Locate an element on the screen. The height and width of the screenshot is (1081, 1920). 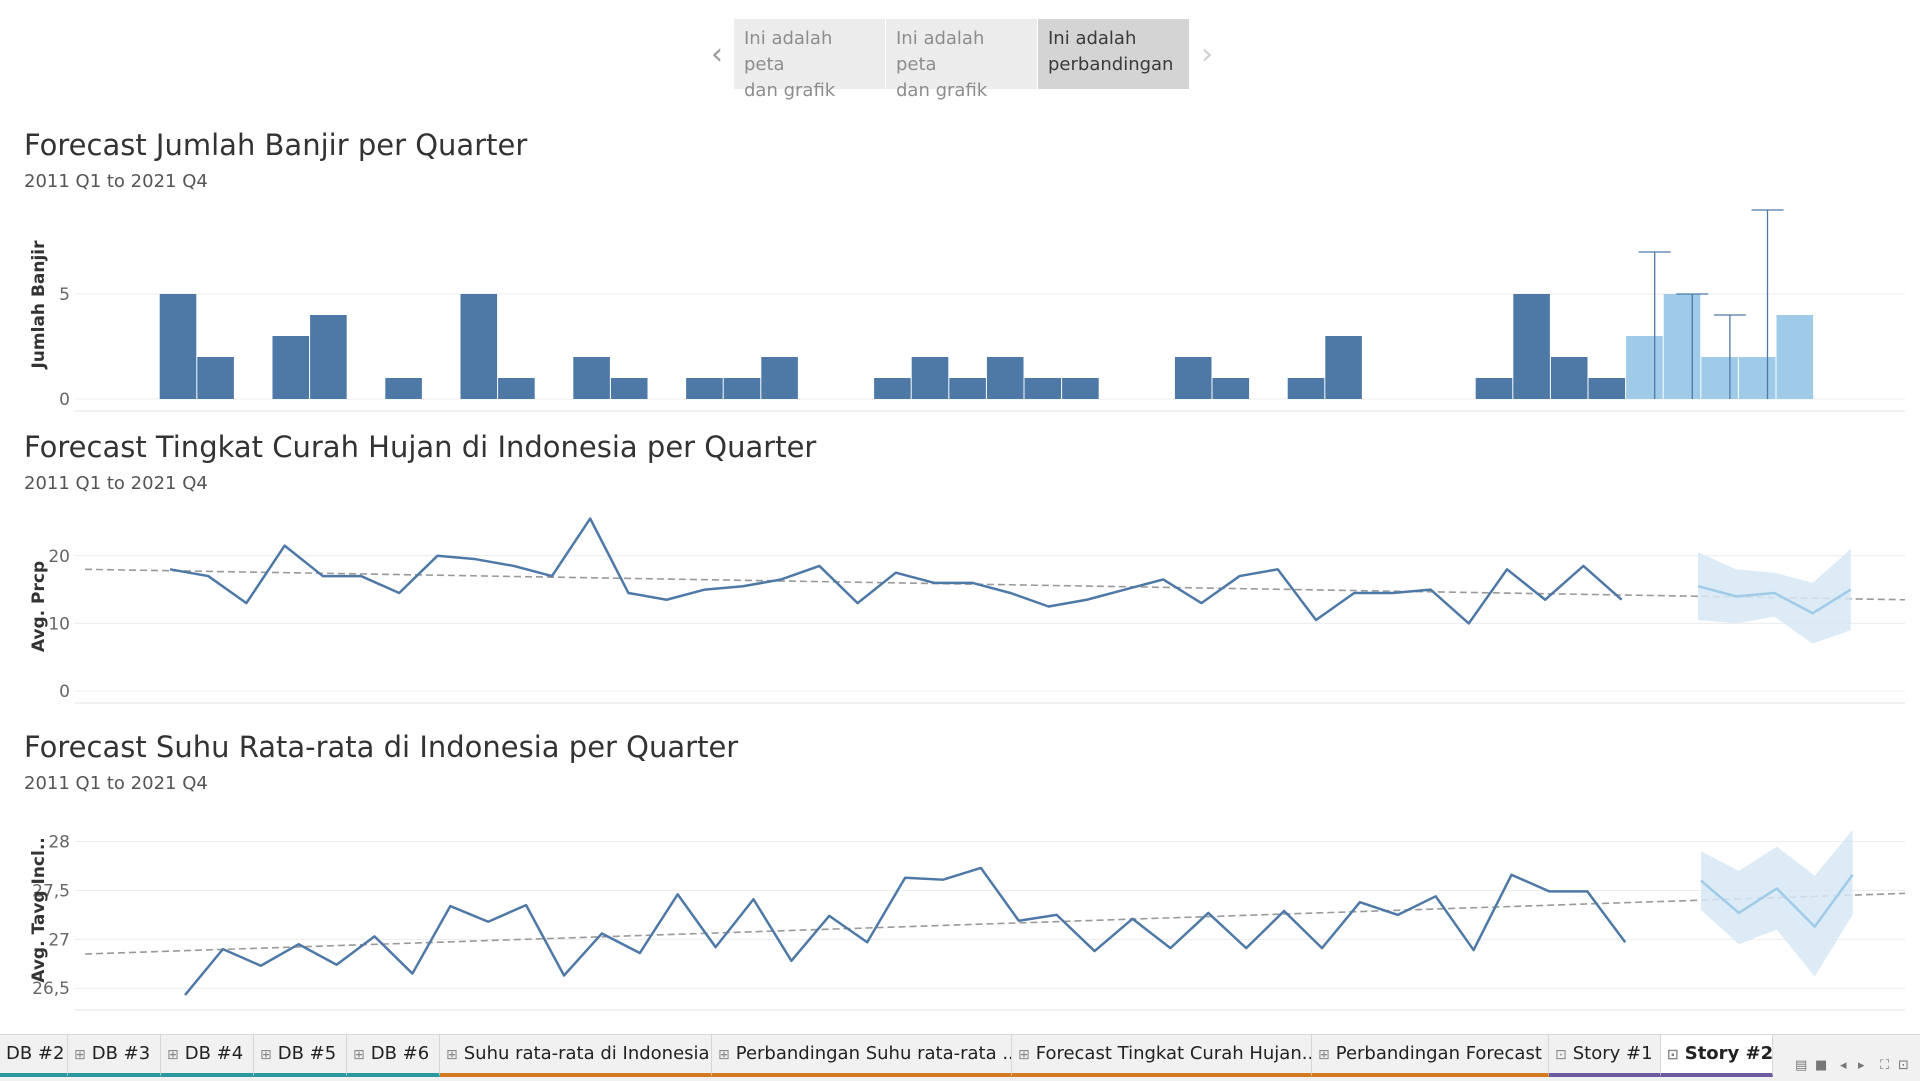
sheet-tab-label: DB #5 is located at coordinates (307, 1053).